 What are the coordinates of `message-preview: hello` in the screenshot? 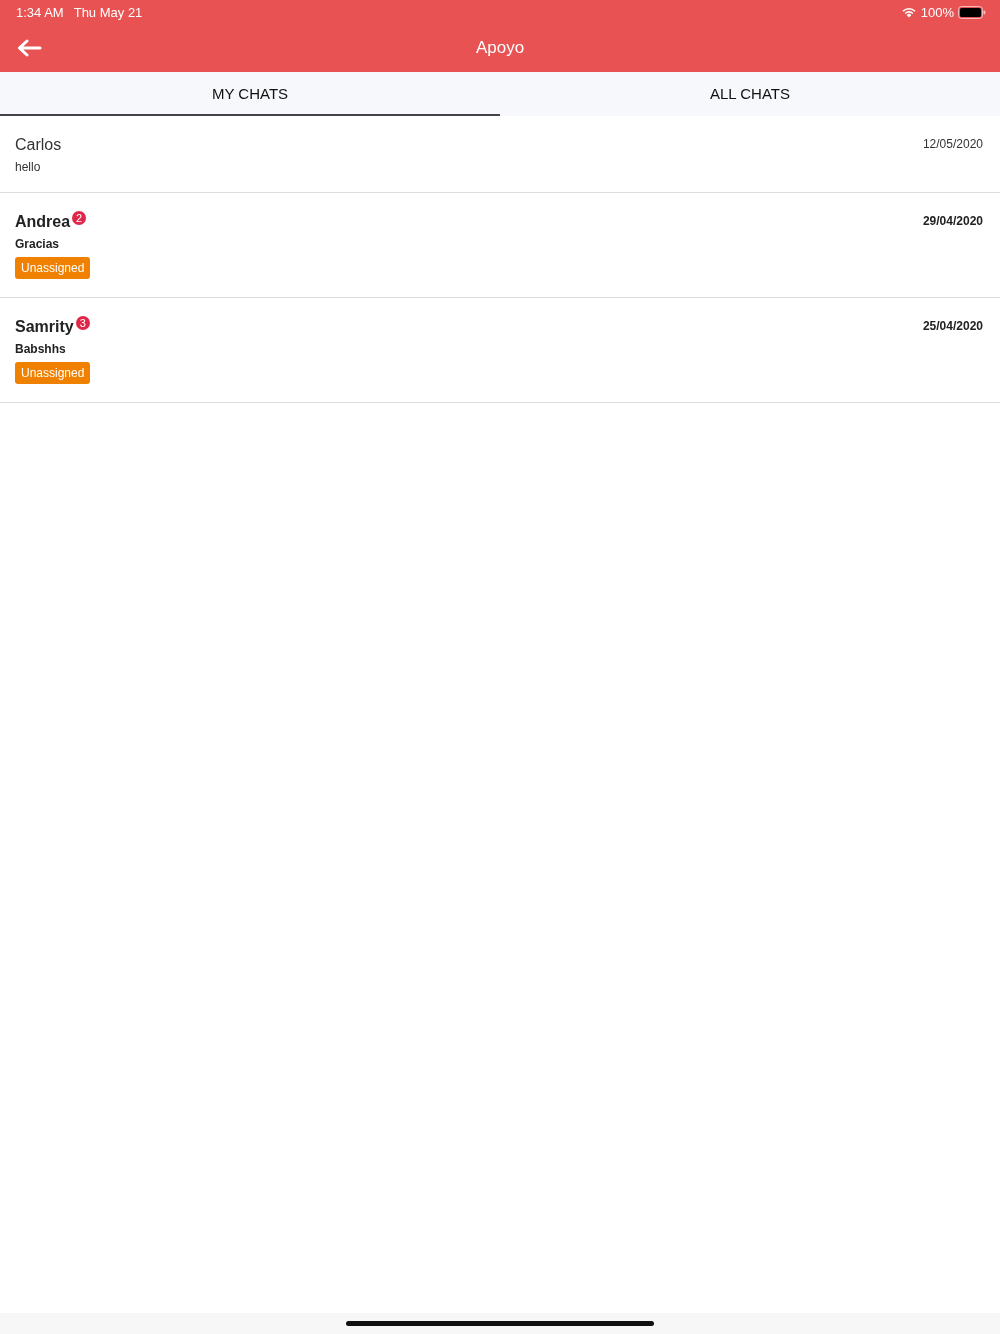 It's located at (28, 167).